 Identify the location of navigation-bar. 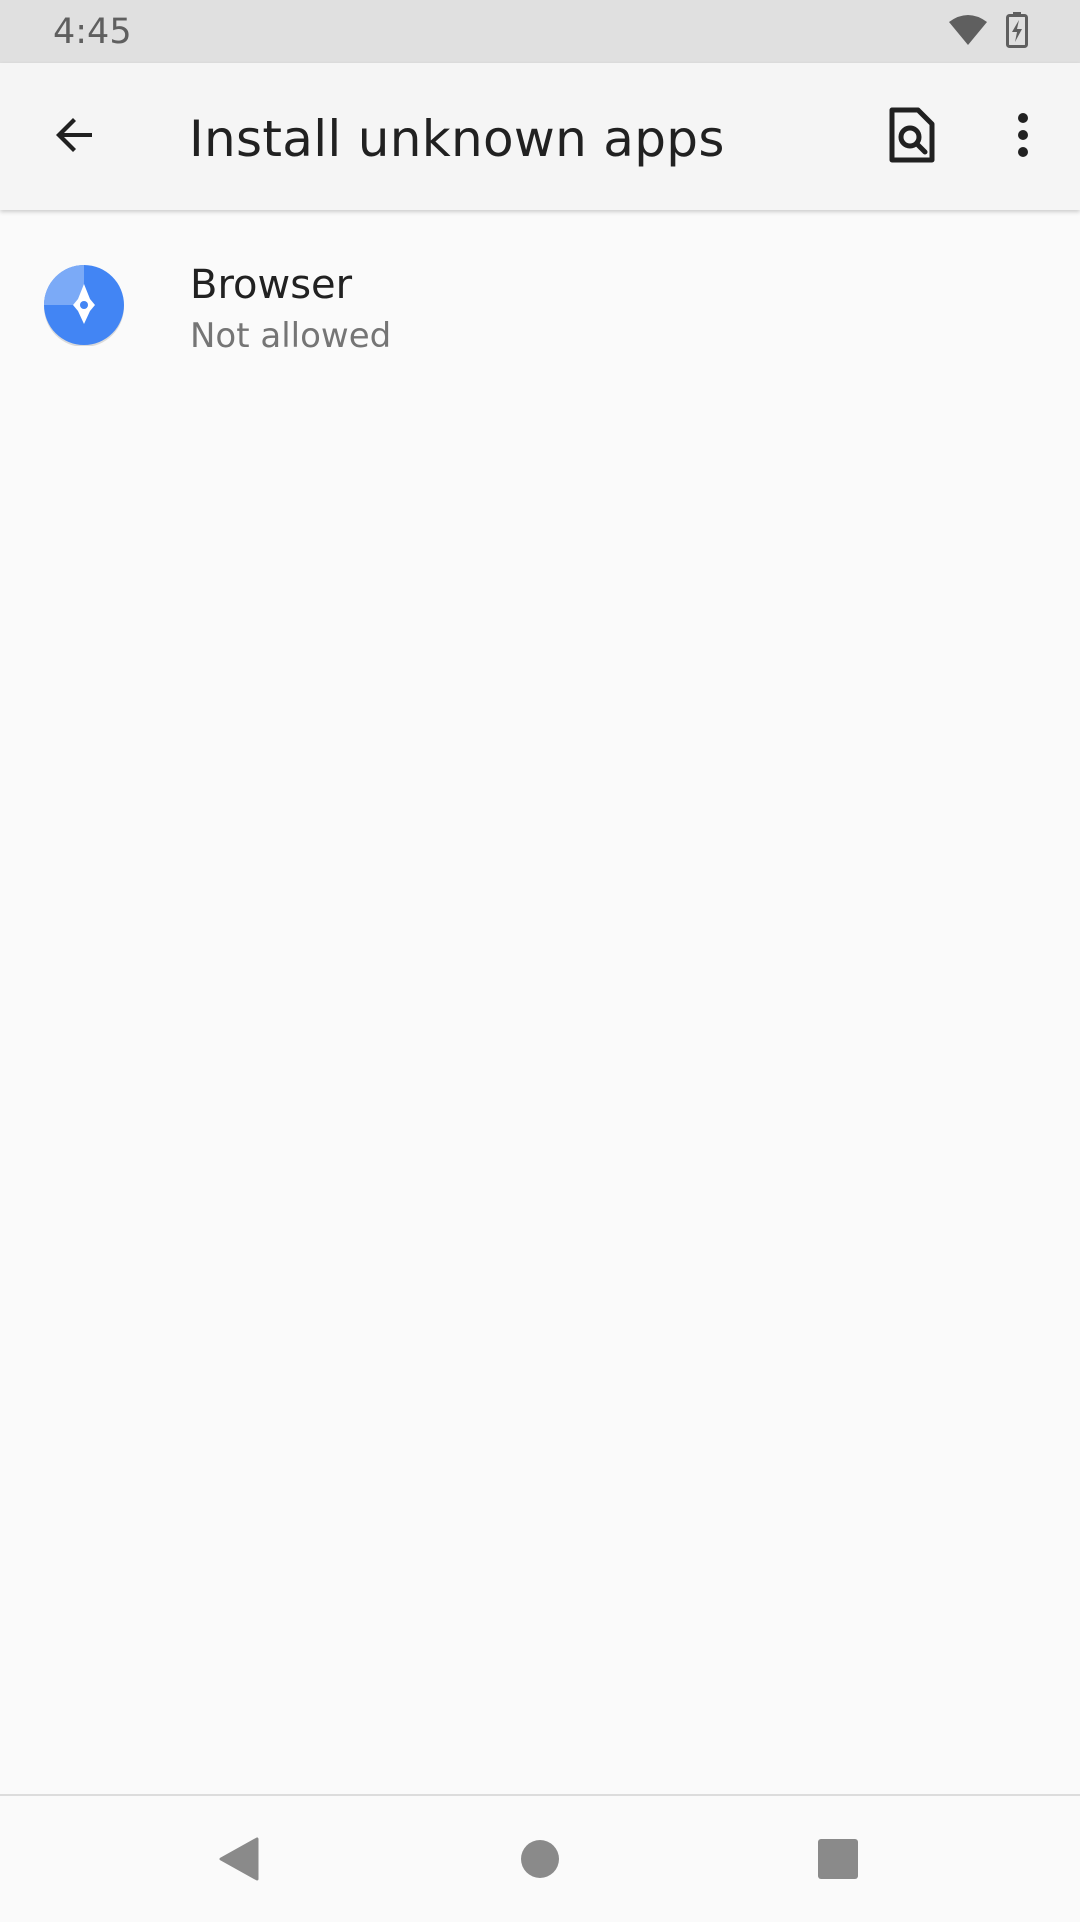
(540, 1858).